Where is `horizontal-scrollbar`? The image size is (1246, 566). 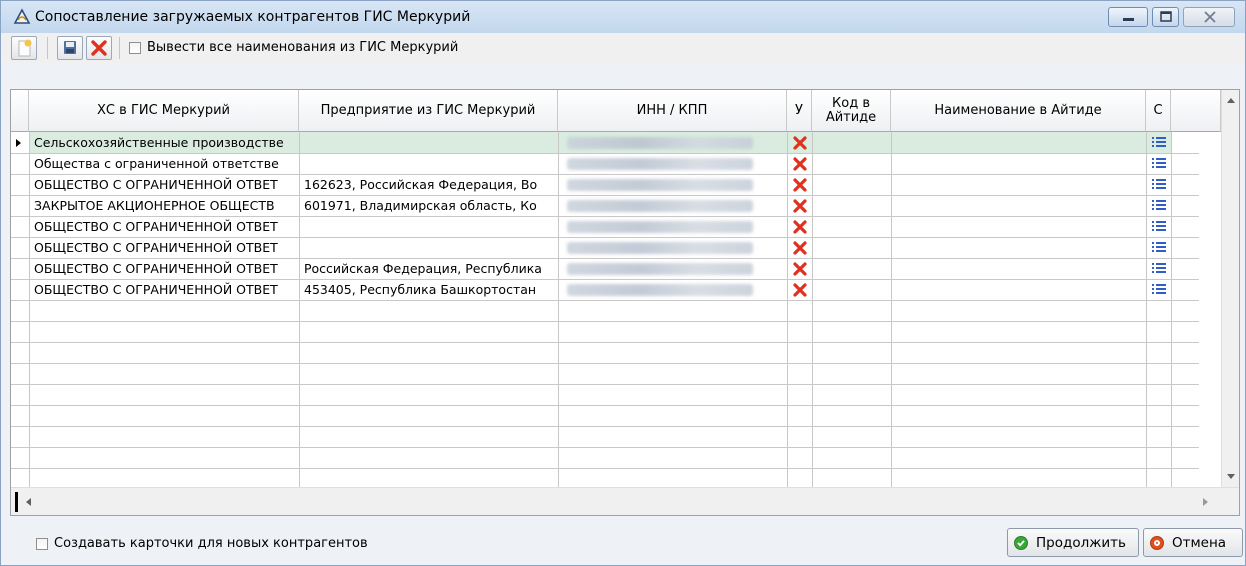 horizontal-scrollbar is located at coordinates (625, 501).